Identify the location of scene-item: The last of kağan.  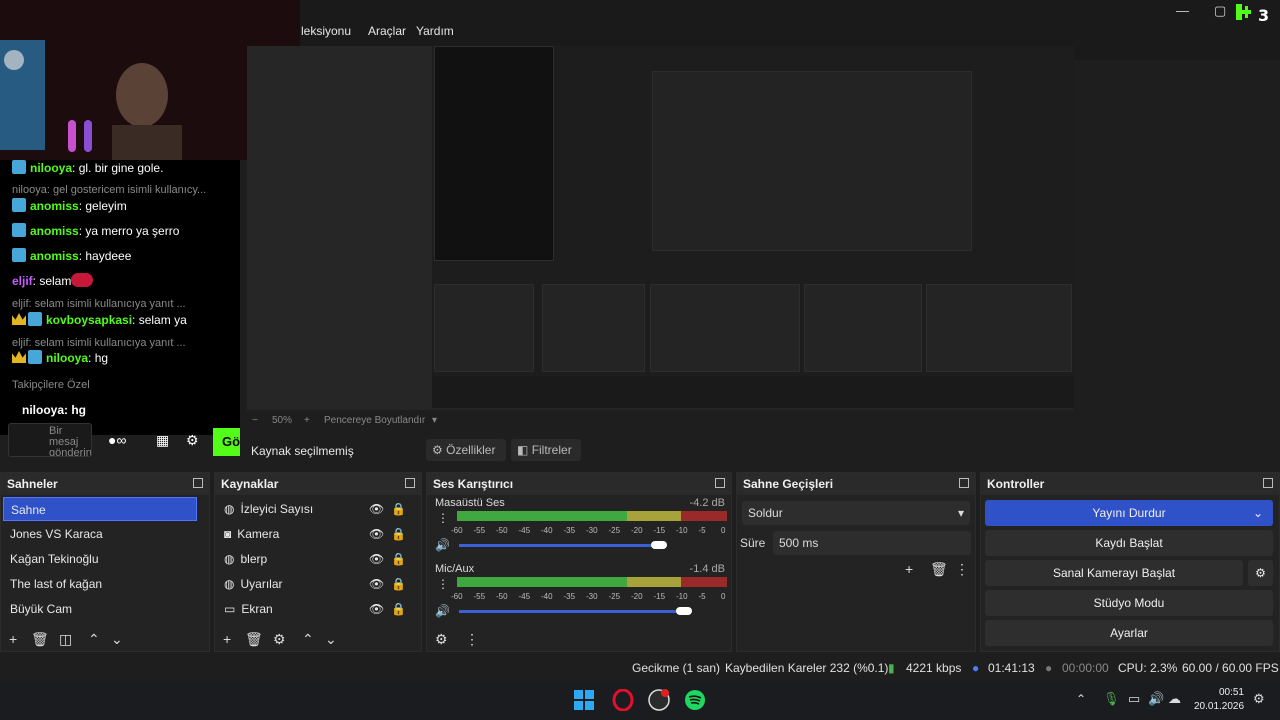
(100, 584).